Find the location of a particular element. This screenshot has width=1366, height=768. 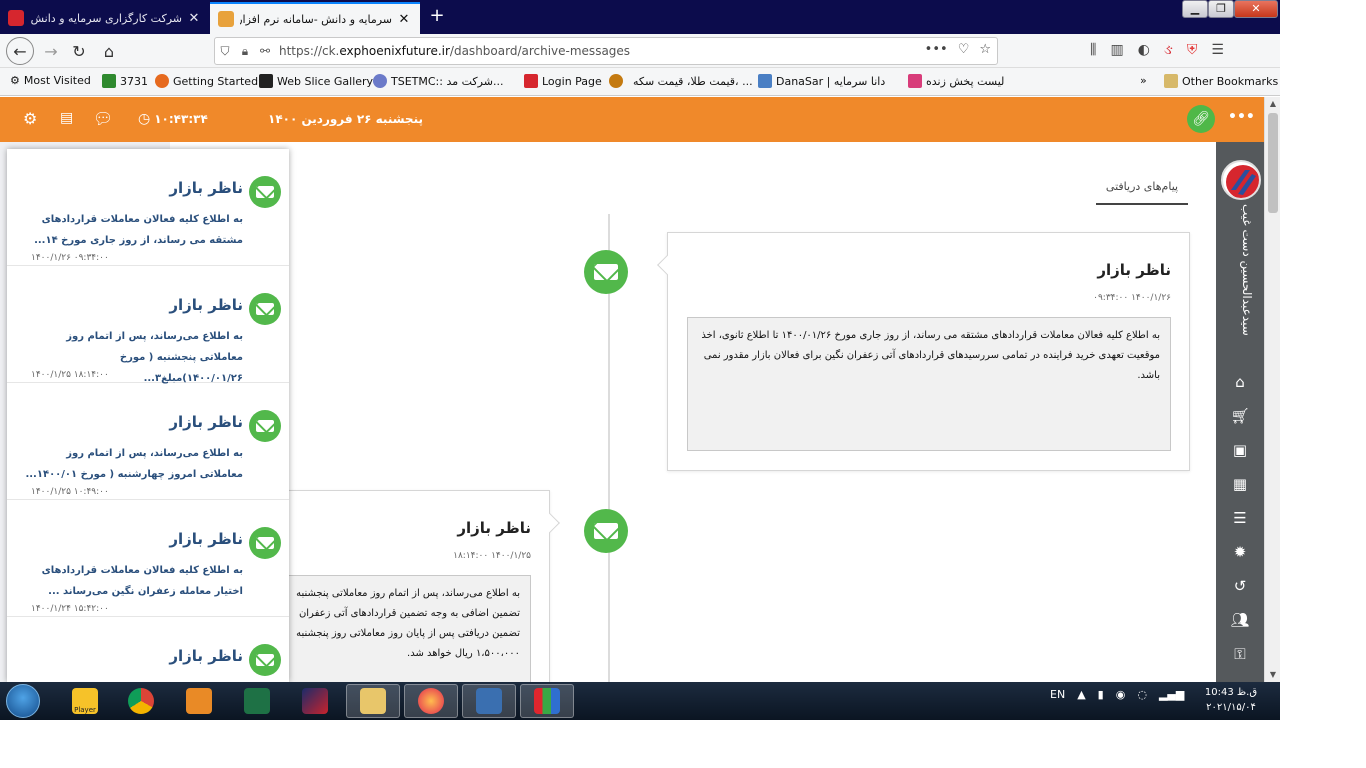

window-maximize-button: ❐ is located at coordinates (1221, 9).